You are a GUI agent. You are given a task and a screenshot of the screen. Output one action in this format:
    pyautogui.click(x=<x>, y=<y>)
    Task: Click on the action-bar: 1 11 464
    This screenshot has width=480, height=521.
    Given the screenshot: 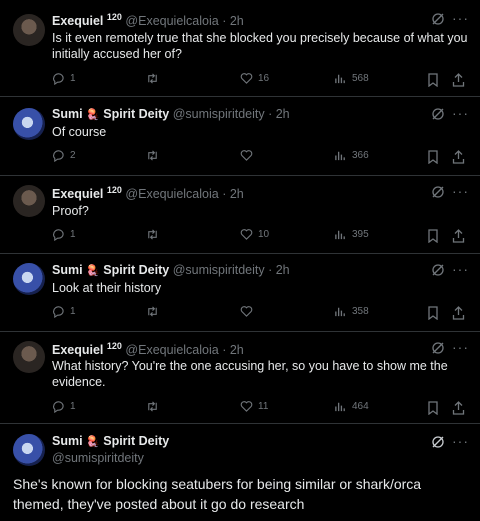 What is the action you would take?
    pyautogui.click(x=240, y=408)
    